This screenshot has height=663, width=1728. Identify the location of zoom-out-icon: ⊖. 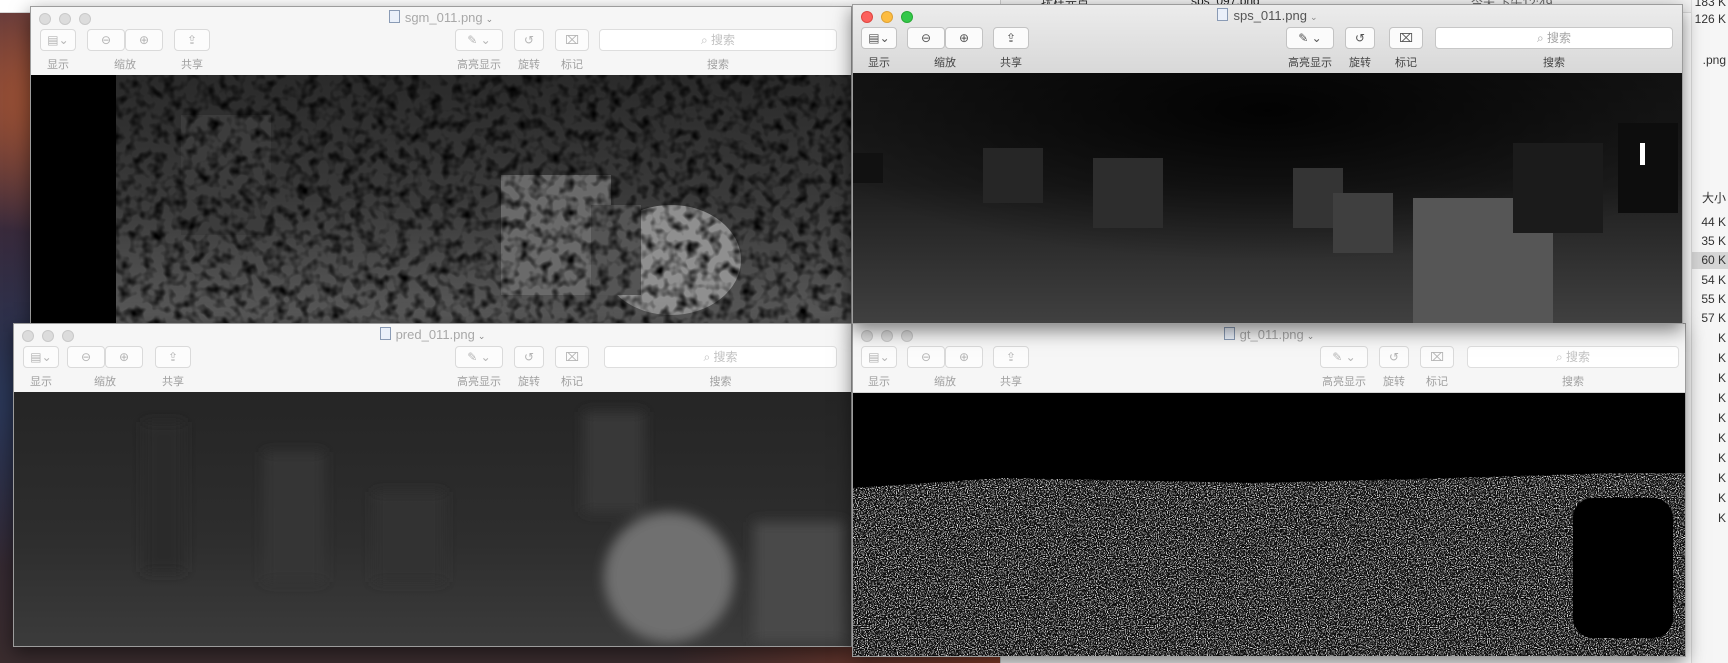
(926, 357).